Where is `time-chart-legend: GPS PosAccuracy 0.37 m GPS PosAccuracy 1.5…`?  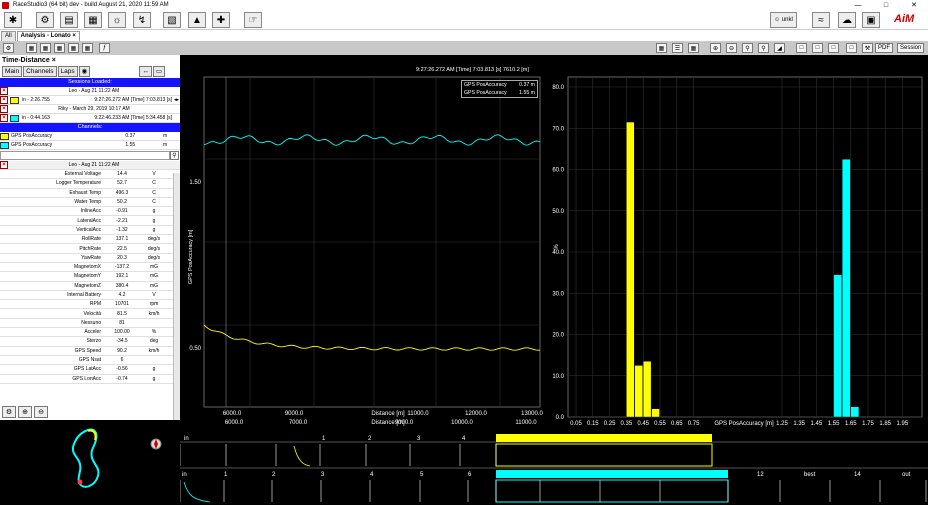
time-chart-legend: GPS PosAccuracy 0.37 m GPS PosAccuracy 1.5… is located at coordinates (499, 89).